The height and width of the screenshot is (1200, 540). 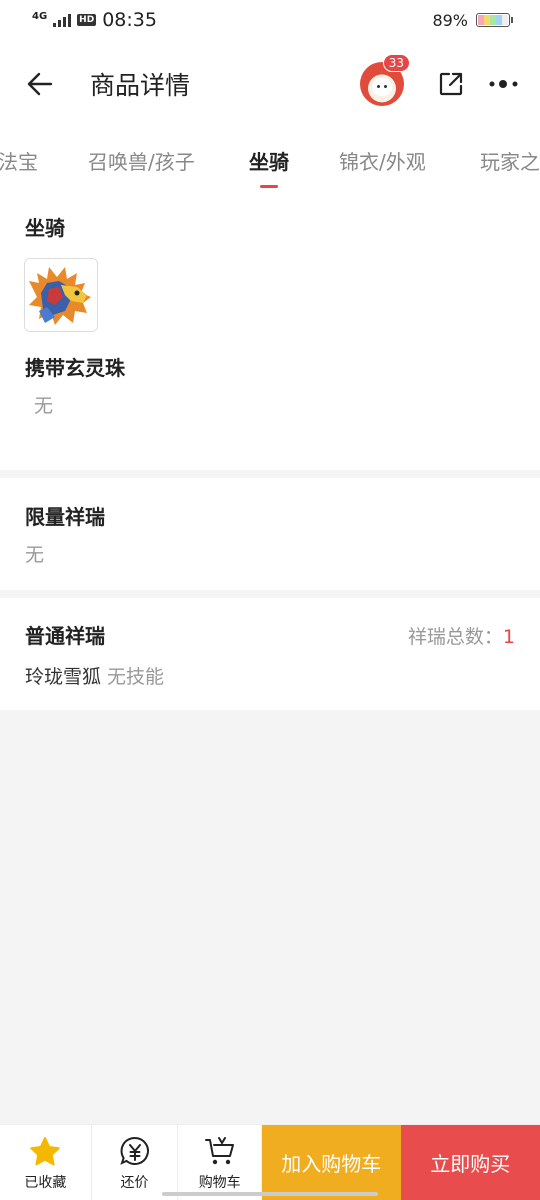 I want to click on tab-outfit: 锦衣/外观, so click(x=382, y=160).